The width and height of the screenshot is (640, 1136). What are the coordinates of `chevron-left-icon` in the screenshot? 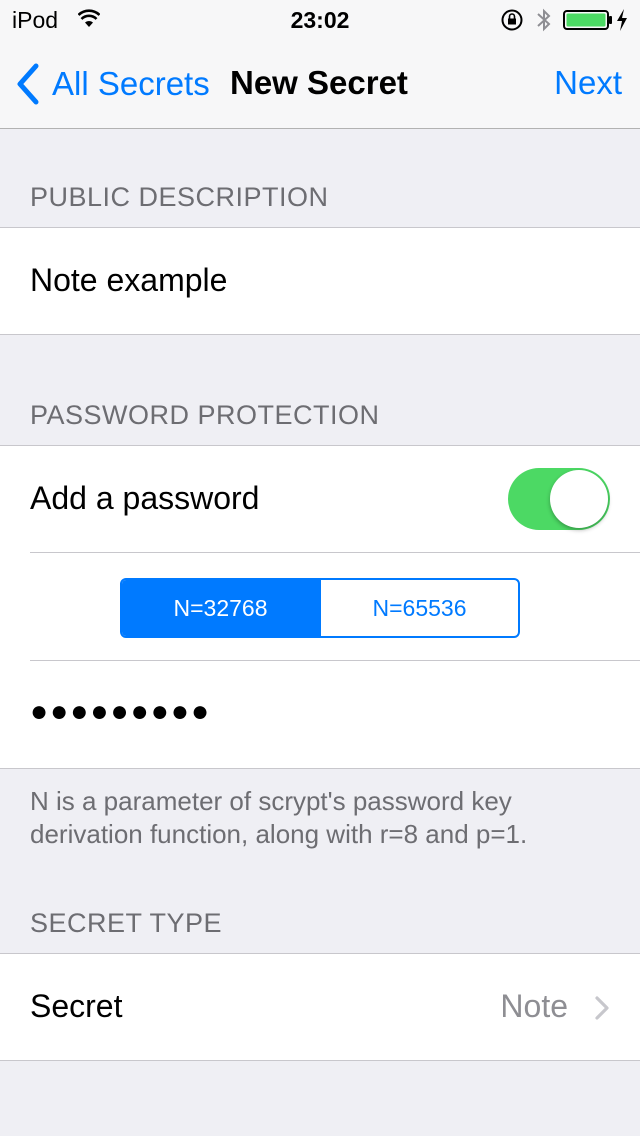 It's located at (28, 84).